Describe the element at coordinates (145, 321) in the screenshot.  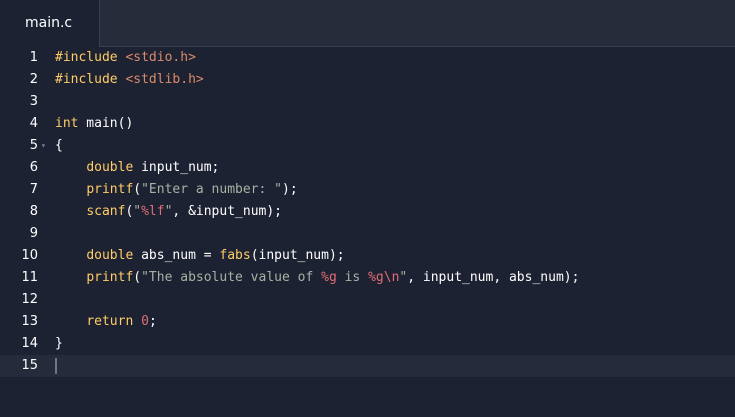
I see `code-token: 0` at that location.